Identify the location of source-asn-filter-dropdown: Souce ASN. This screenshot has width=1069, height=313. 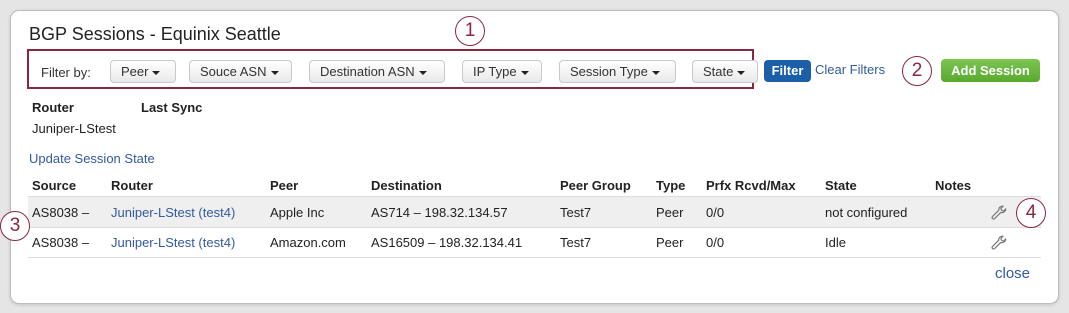
(240, 71).